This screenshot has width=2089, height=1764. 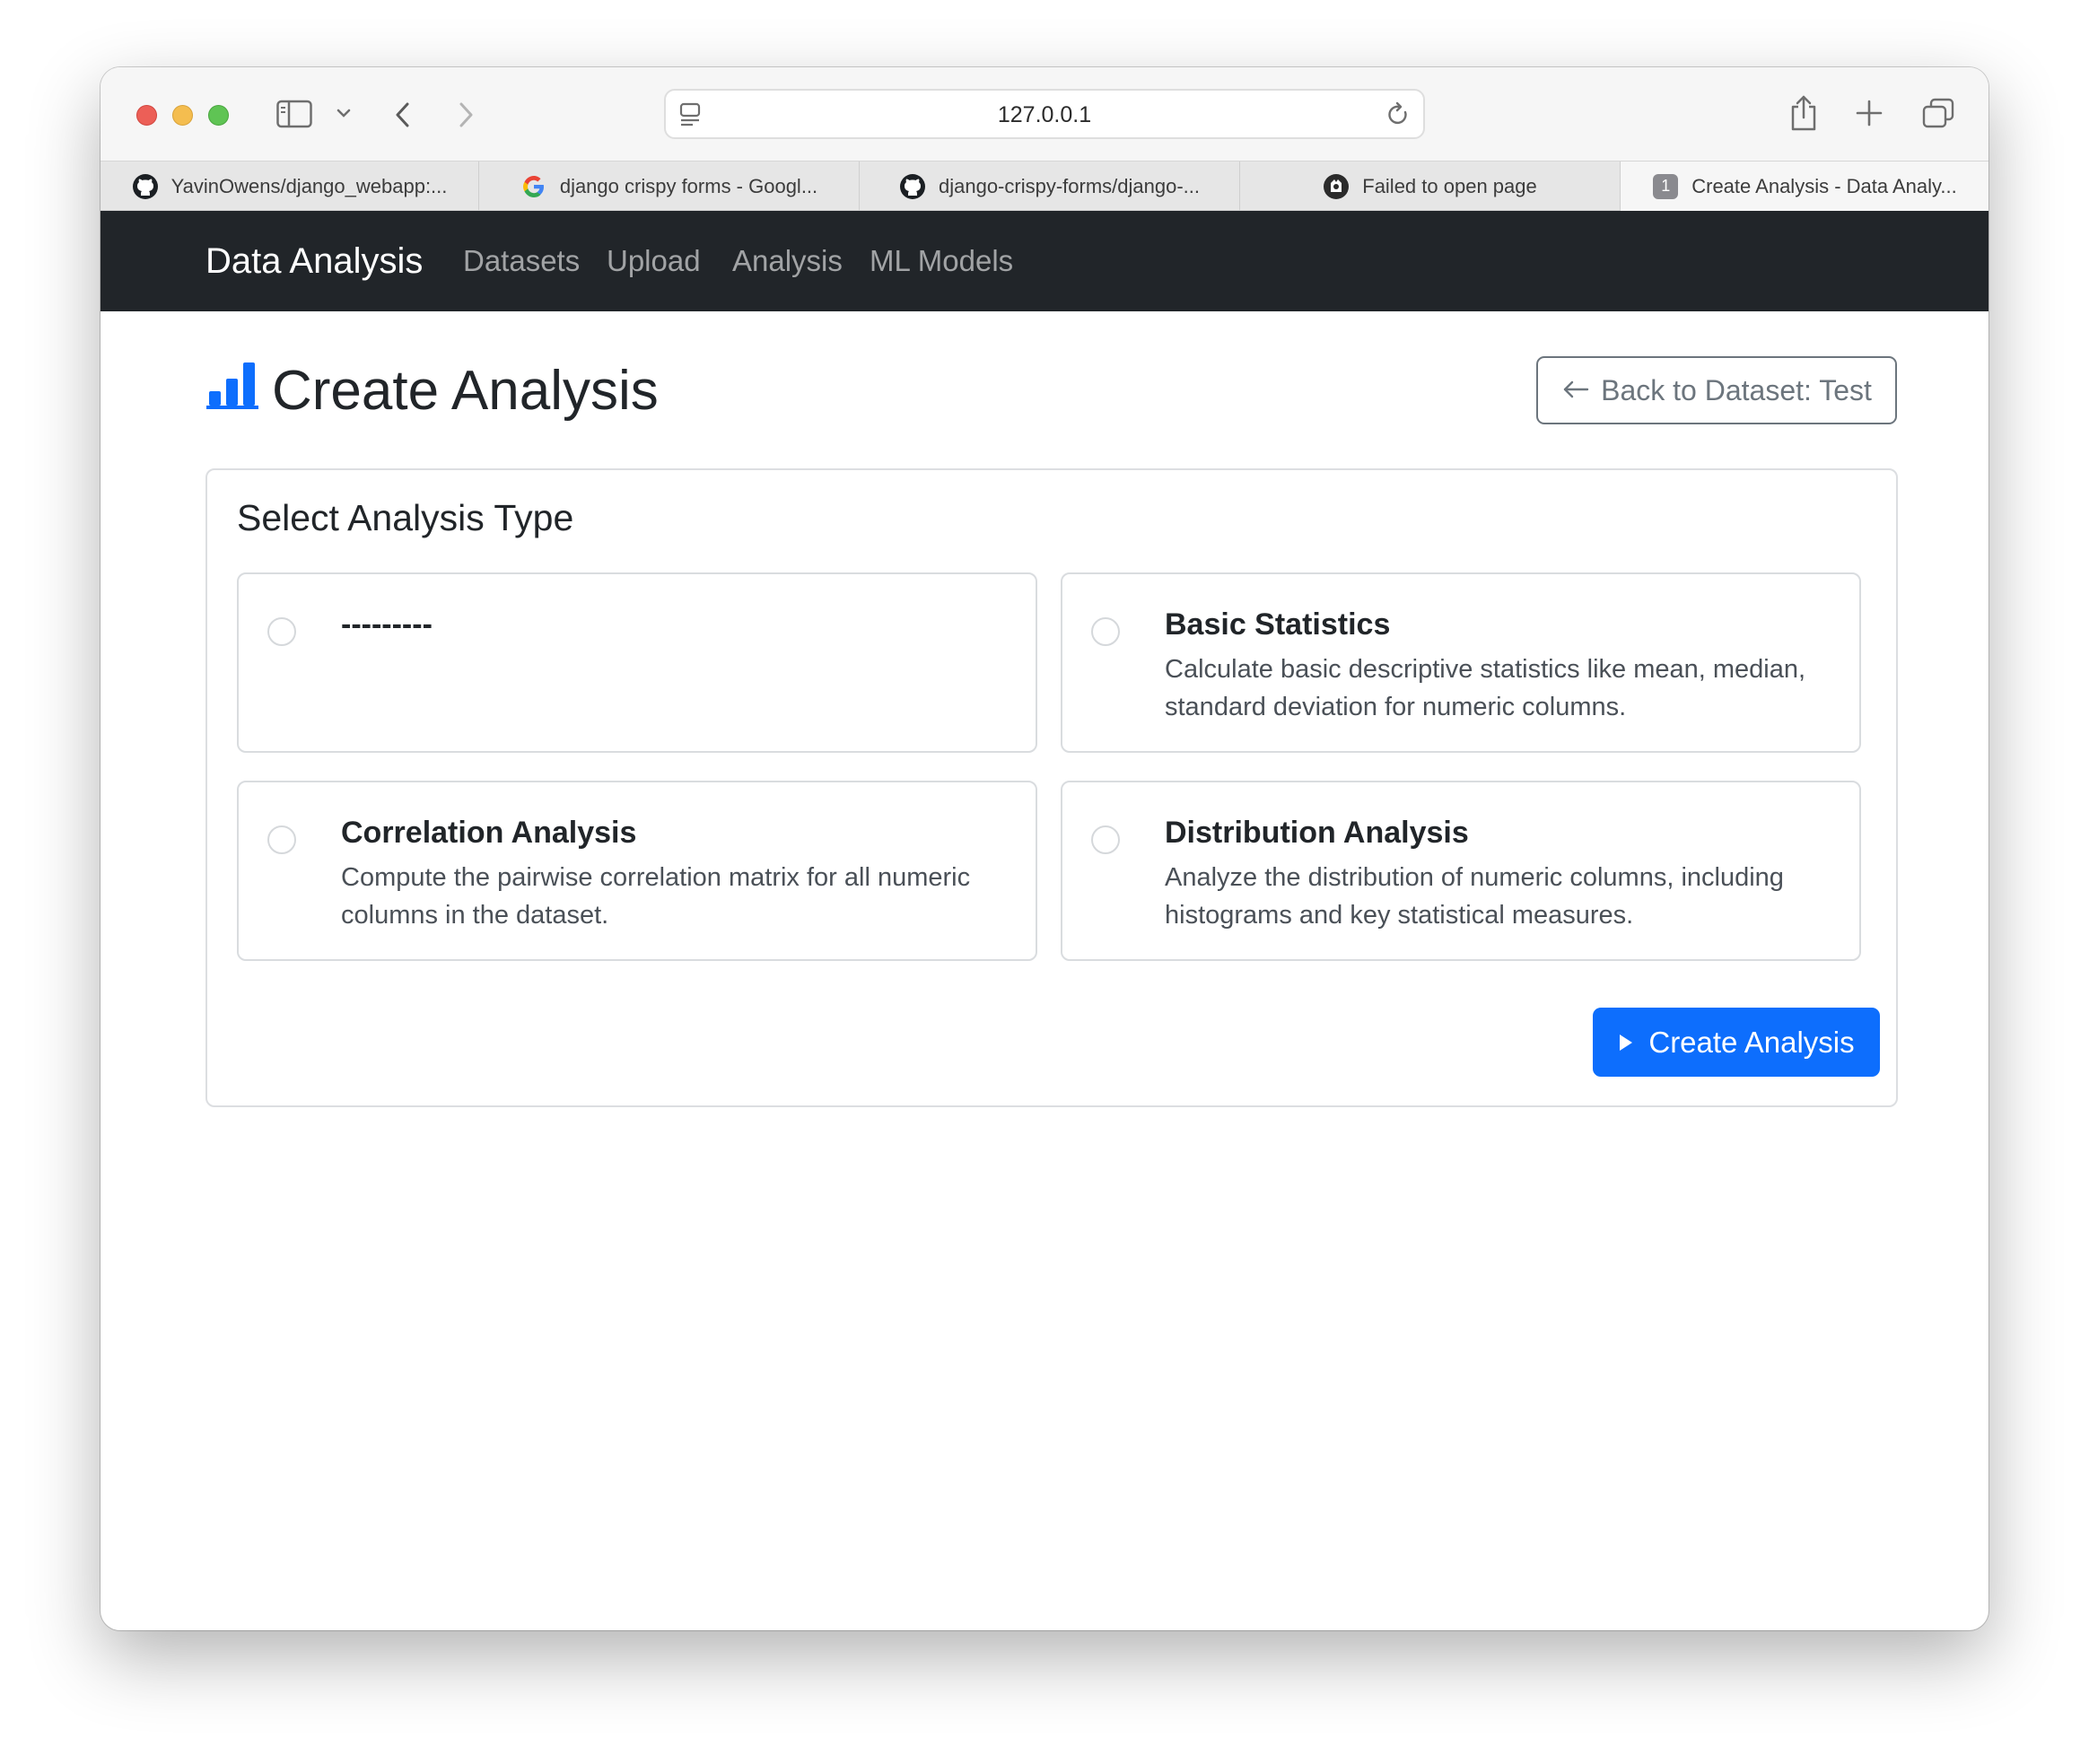 What do you see at coordinates (1803, 113) in the screenshot?
I see `share-icon` at bounding box center [1803, 113].